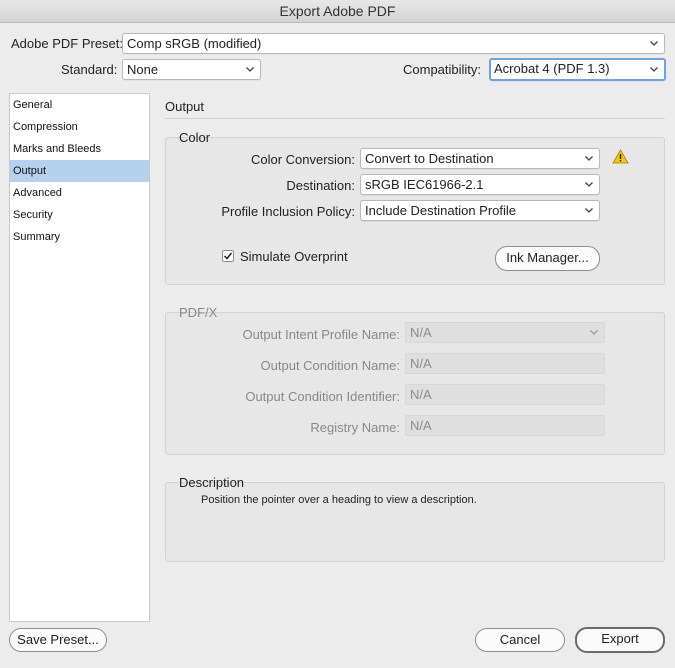 The image size is (675, 668). I want to click on profile-policy-value: Include Destination Profile, so click(441, 210).